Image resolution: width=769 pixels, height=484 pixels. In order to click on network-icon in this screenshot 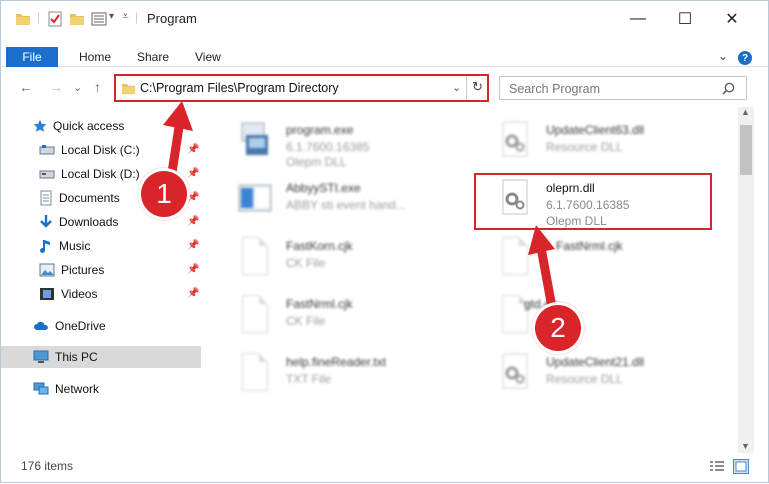, I will do `click(41, 388)`.